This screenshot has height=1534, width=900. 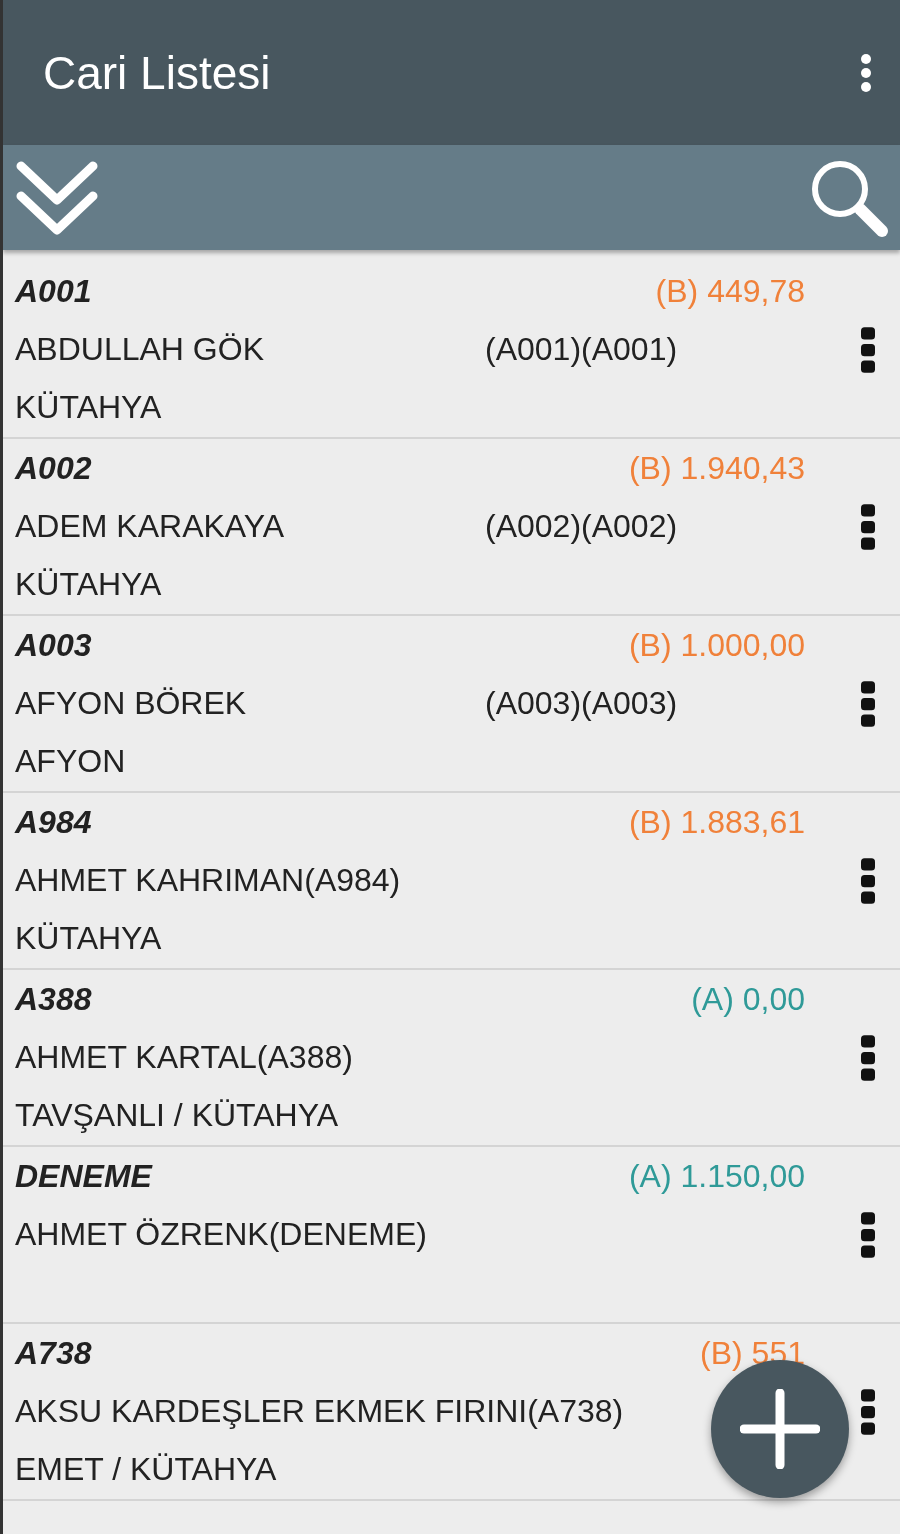 I want to click on account-name: ADEM KARAKAYA, so click(x=150, y=526).